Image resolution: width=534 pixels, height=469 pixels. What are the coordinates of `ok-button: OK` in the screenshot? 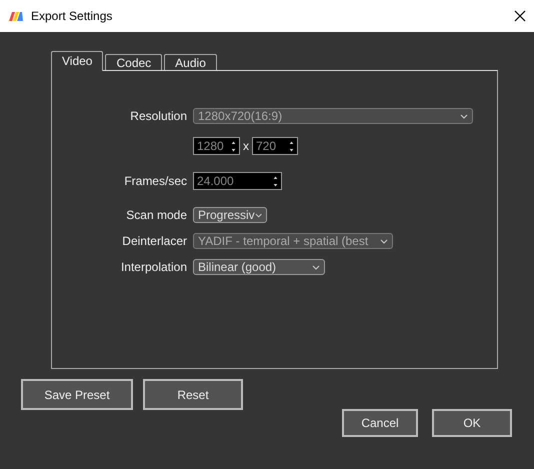 It's located at (472, 423).